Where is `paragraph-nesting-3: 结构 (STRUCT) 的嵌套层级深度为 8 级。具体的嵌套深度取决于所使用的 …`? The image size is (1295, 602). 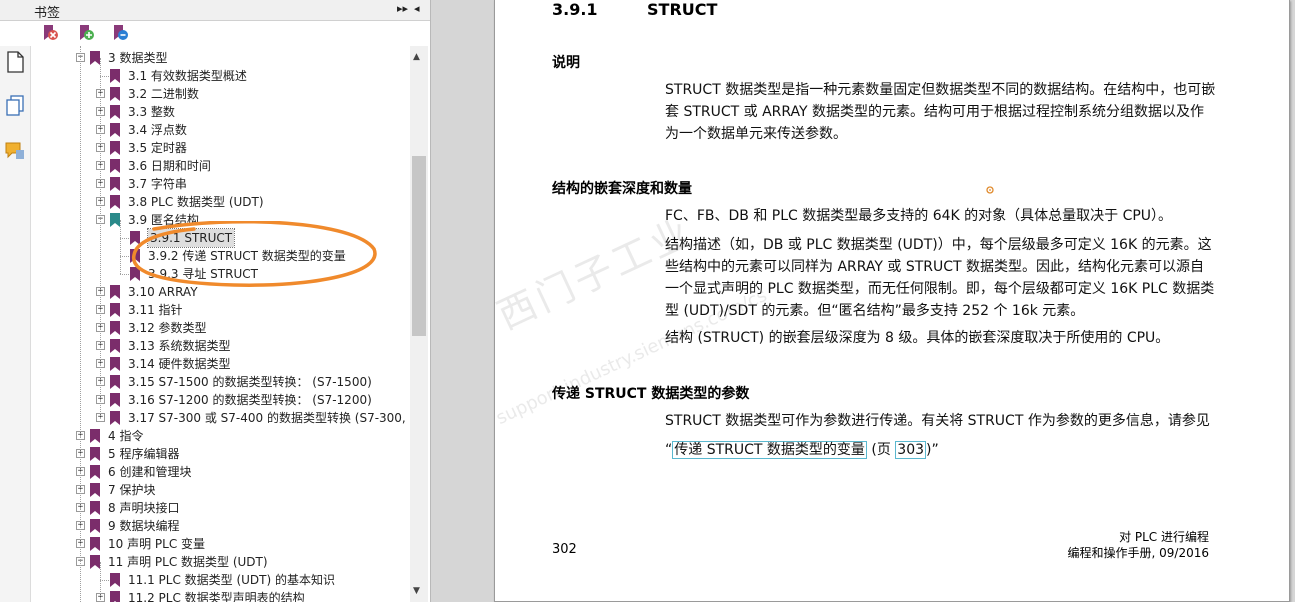 paragraph-nesting-3: 结构 (STRUCT) 的嵌套层级深度为 8 级。具体的嵌套深度取决于所使用的 … is located at coordinates (917, 338).